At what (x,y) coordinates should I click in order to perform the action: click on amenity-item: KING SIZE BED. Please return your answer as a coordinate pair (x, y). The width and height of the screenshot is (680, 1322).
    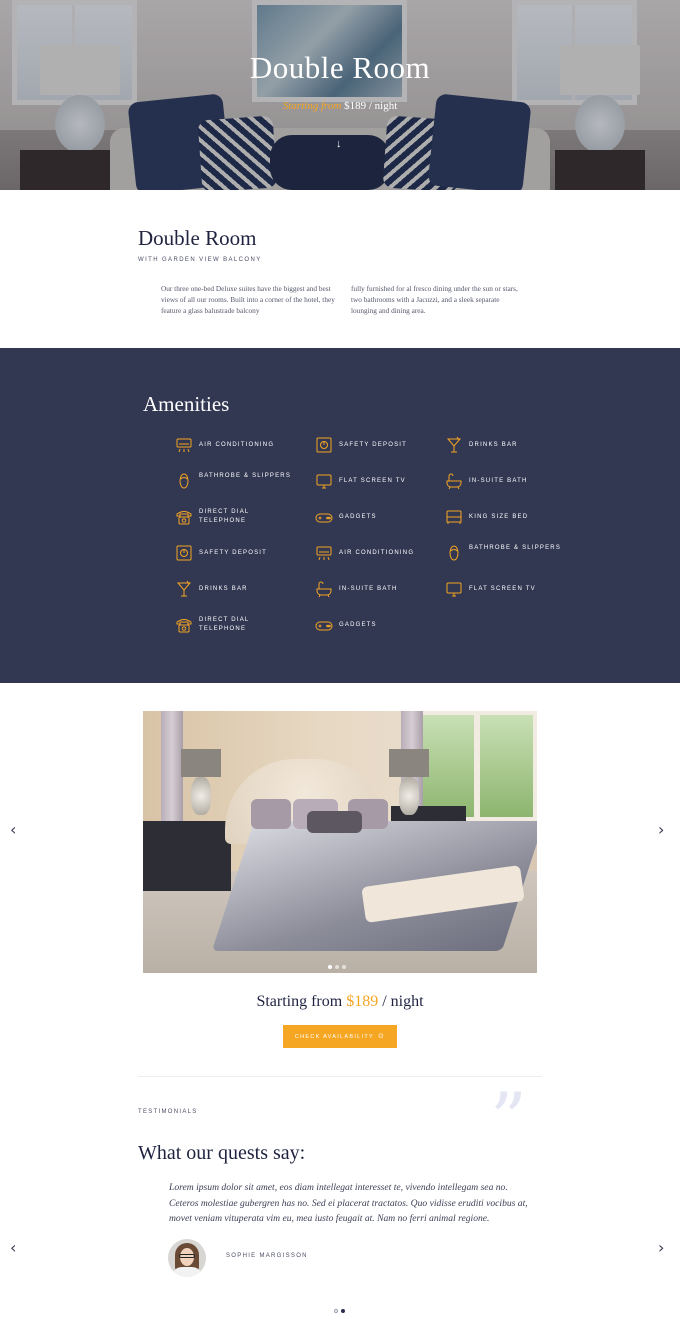
    Looking at the image, I should click on (510, 520).